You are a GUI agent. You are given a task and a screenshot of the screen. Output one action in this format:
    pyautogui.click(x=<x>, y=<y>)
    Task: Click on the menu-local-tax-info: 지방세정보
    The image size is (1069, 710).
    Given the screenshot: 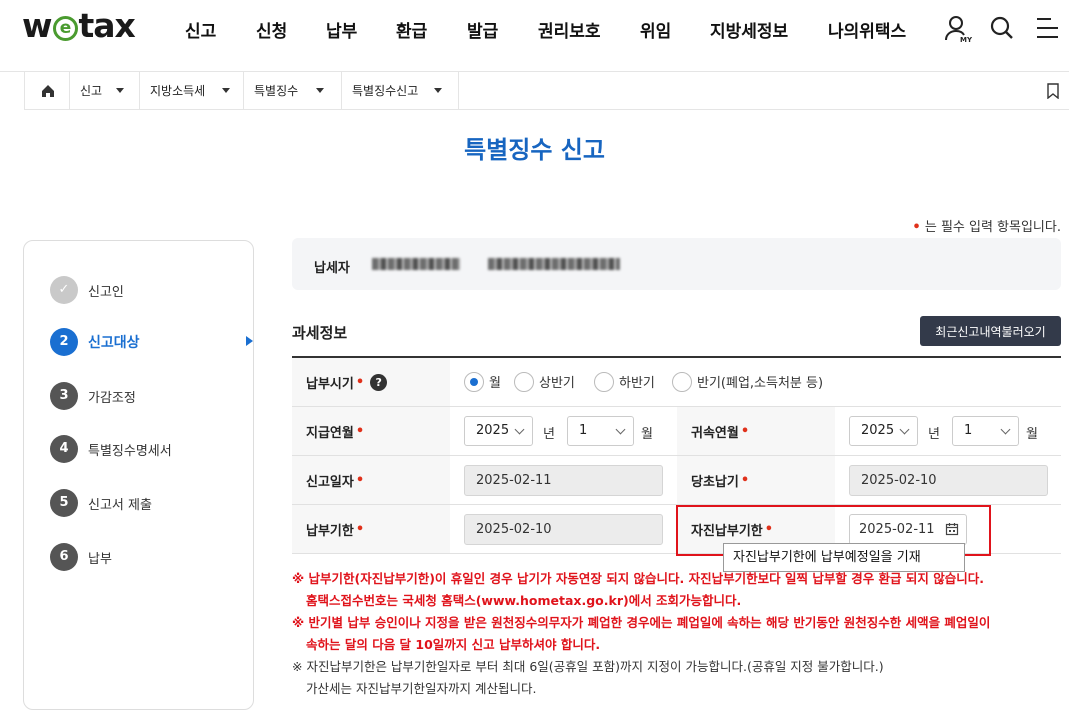 What is the action you would take?
    pyautogui.click(x=749, y=29)
    